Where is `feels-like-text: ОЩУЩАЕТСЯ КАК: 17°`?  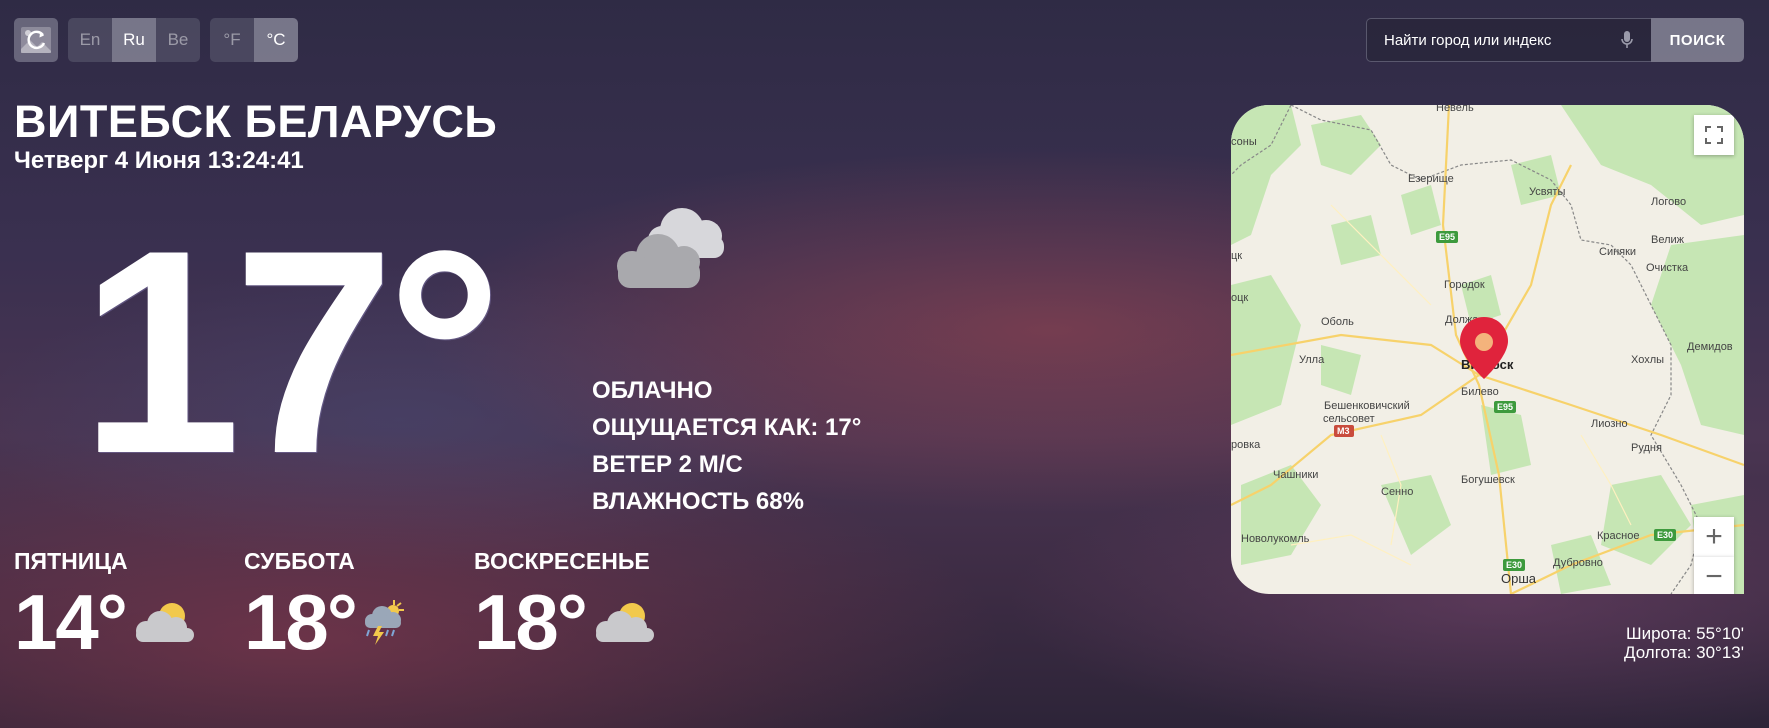
feels-like-text: ОЩУЩАЕТСЯ КАК: 17° is located at coordinates (727, 427).